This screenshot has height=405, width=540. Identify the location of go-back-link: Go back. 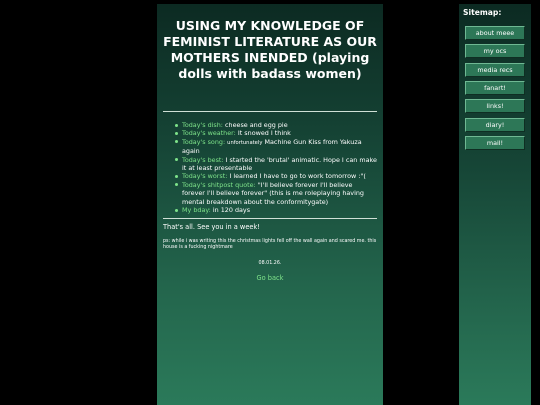
(270, 278).